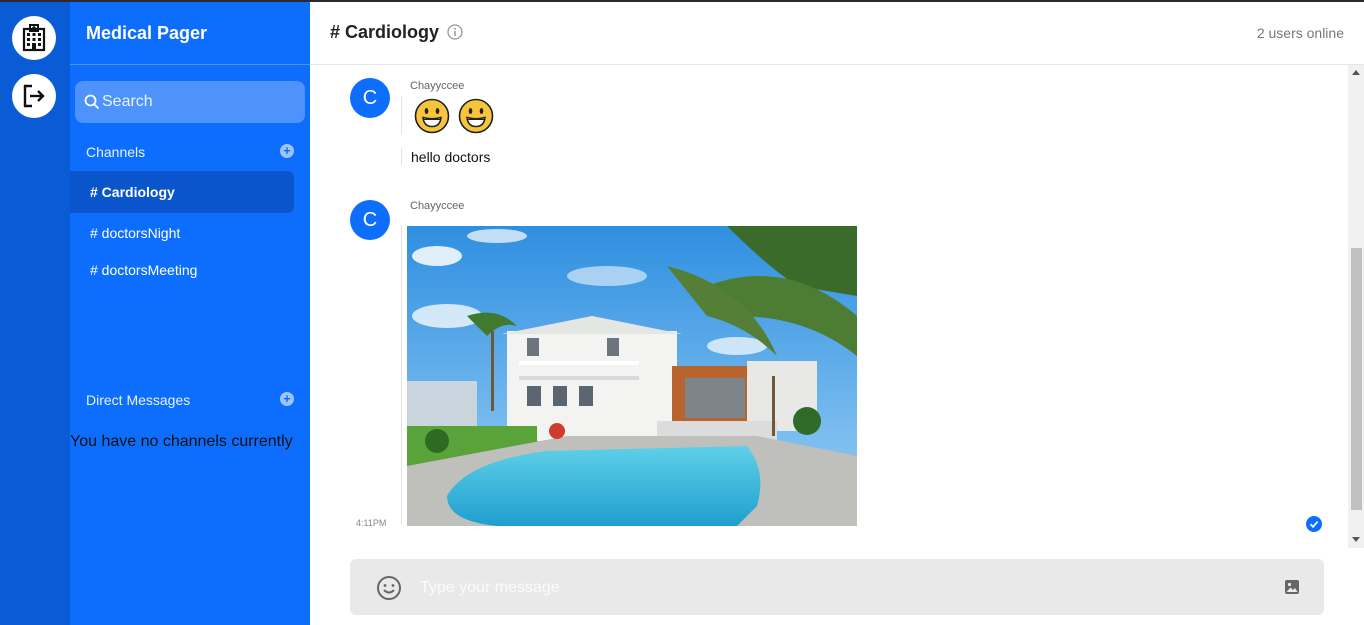  I want to click on message-input, so click(840, 588).